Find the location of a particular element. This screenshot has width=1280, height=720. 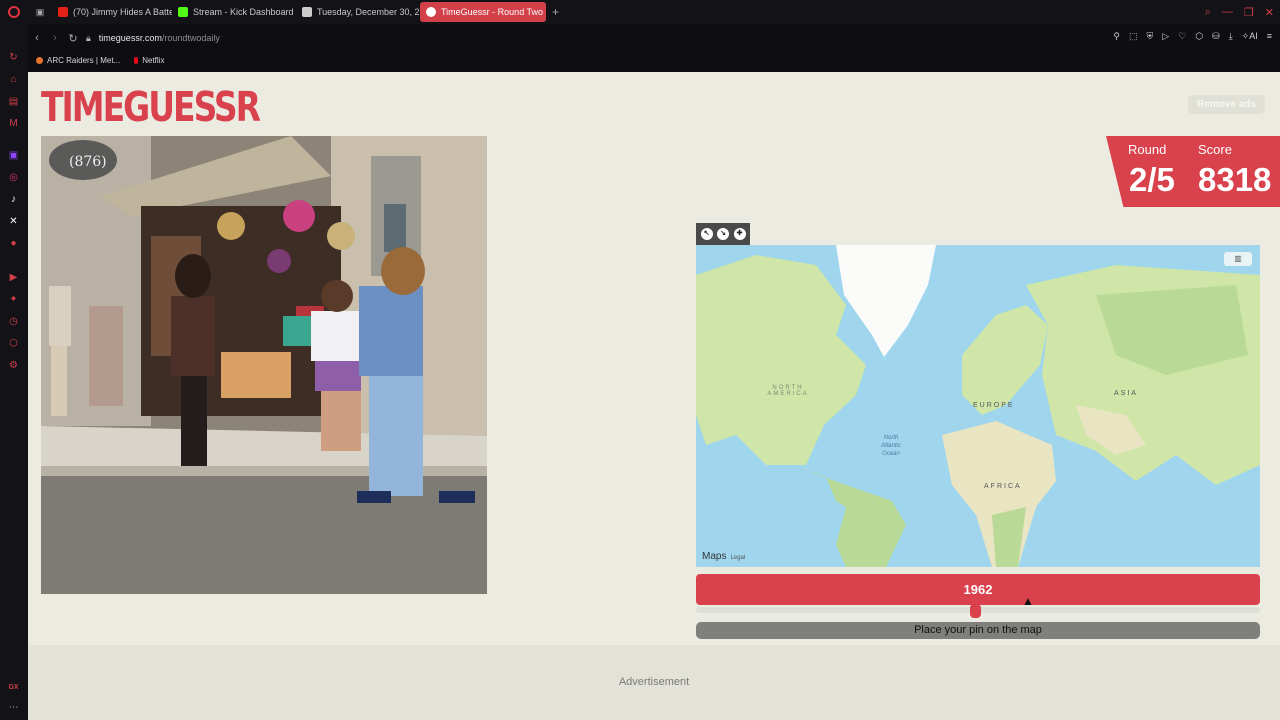

arc-raiders-icon is located at coordinates (39, 60).